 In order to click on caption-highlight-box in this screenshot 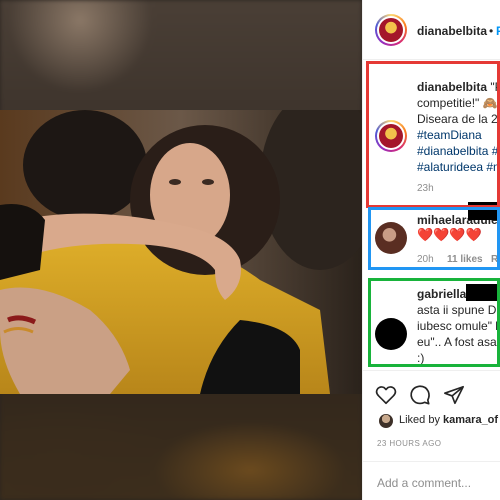, I will do `click(433, 134)`.